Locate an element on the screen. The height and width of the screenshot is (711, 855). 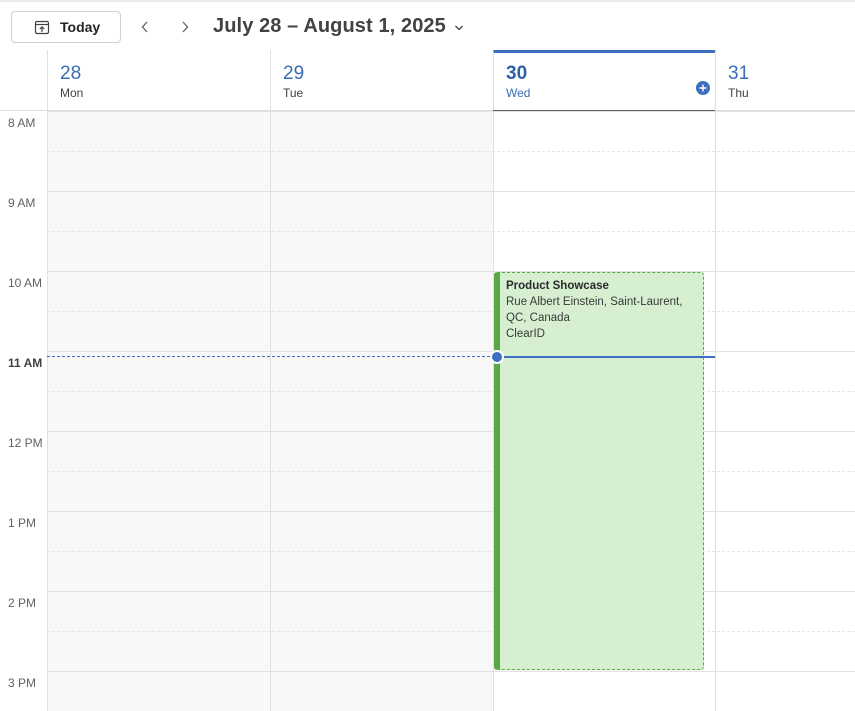
day-header-row: 28 Mon 29 Tue 30 Wed 31 Thu is located at coordinates (427, 80).